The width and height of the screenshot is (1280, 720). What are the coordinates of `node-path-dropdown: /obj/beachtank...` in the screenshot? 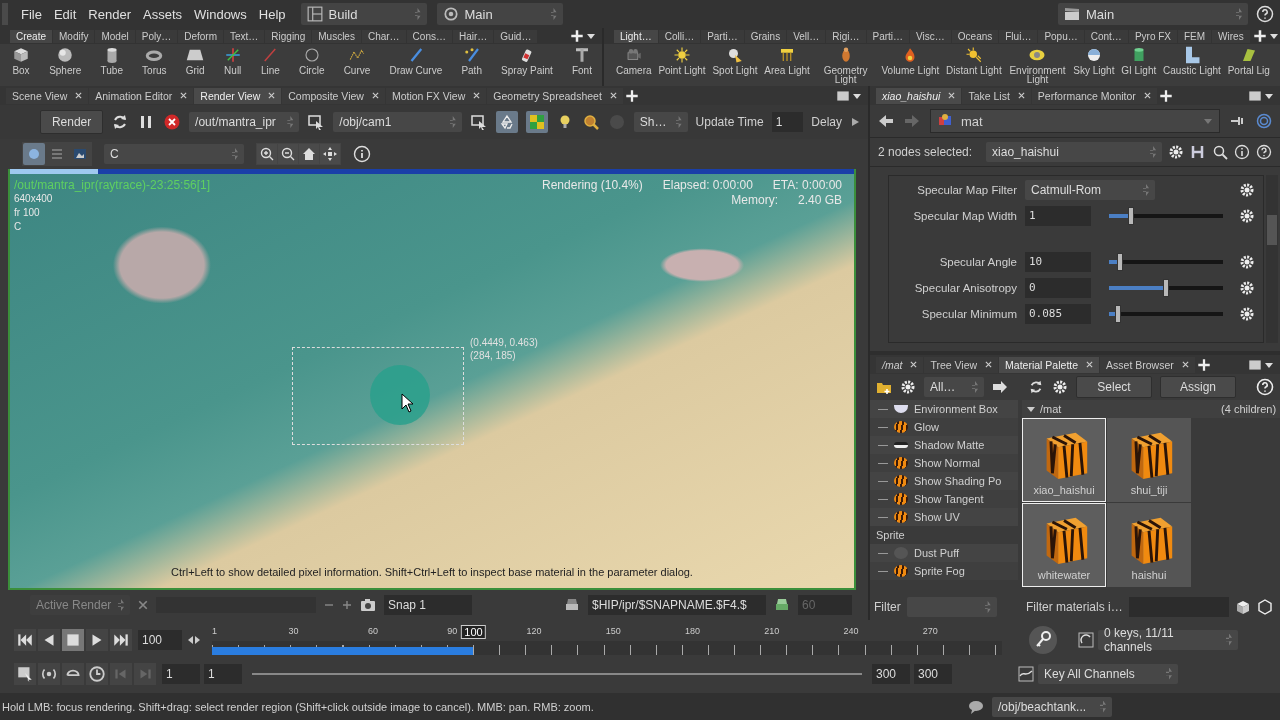 It's located at (1052, 706).